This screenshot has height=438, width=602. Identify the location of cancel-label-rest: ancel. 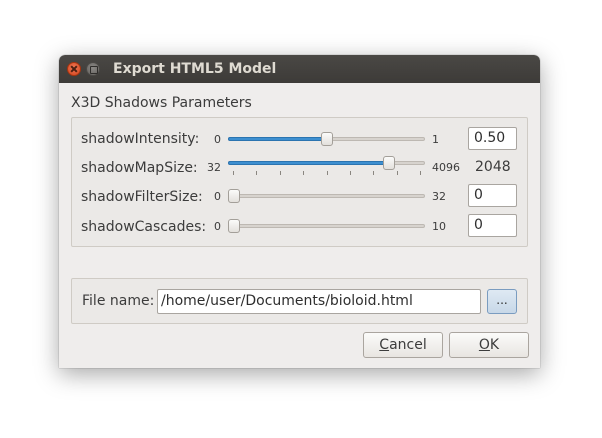
(408, 345).